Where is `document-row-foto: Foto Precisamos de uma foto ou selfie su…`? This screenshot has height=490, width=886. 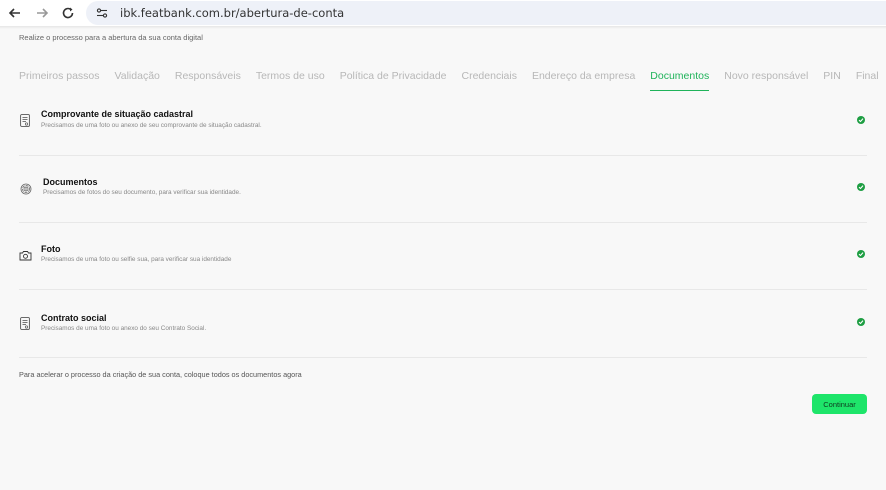
document-row-foto: Foto Precisamos de uma foto ou selfie su… is located at coordinates (443, 256).